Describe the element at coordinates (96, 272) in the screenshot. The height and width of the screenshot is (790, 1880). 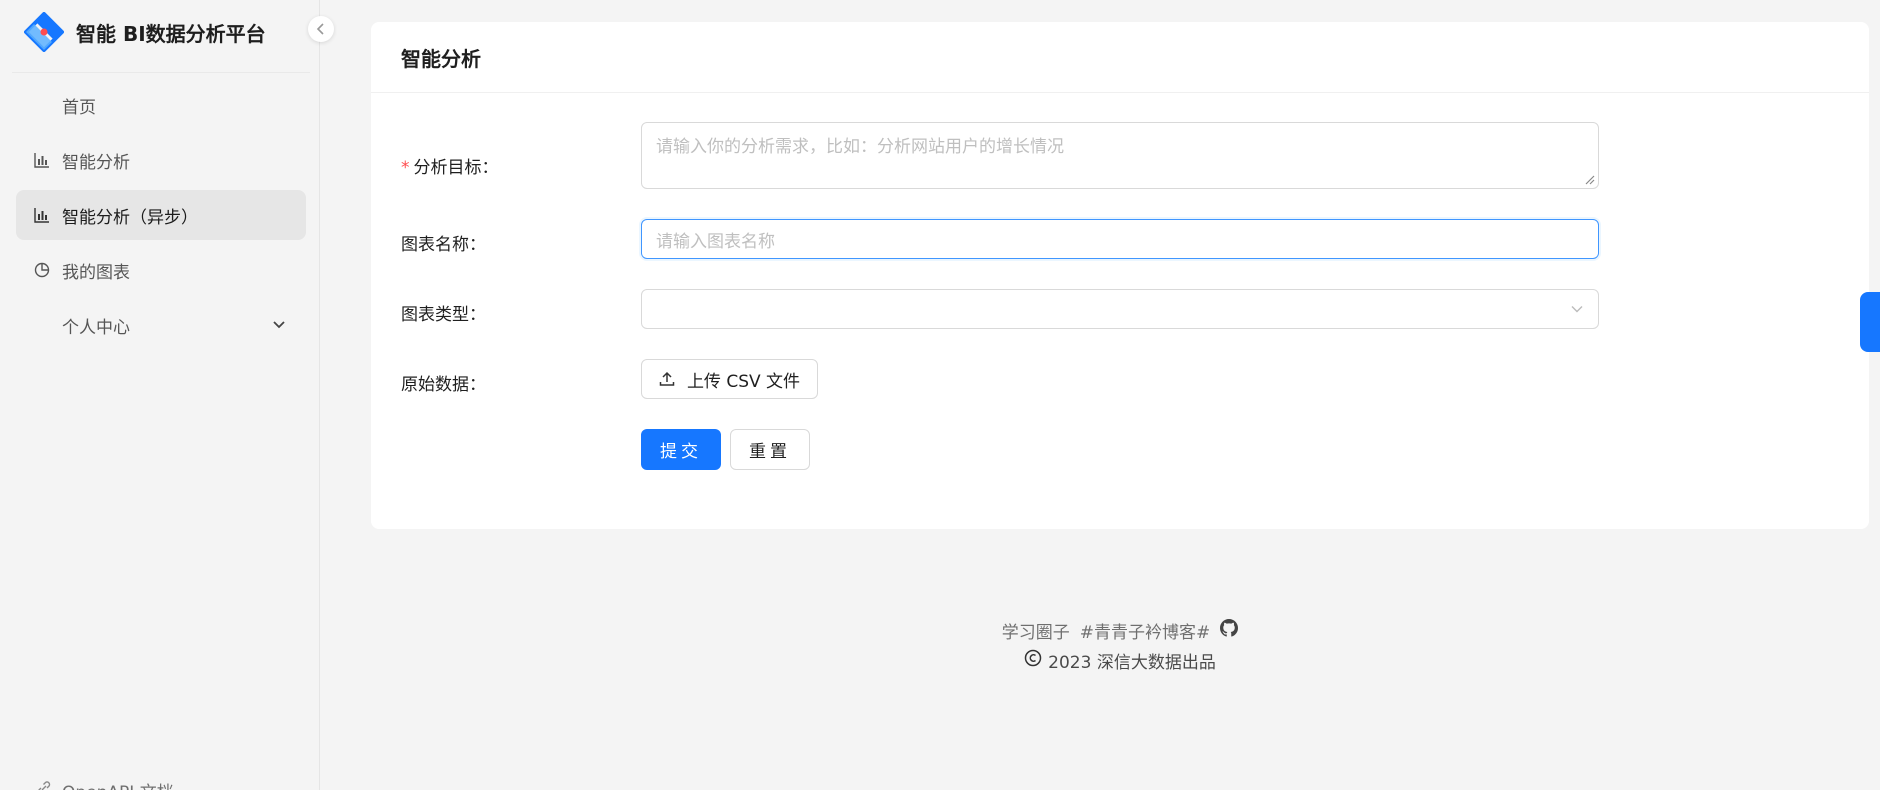
I see `sidebar-item-label: 我的图表` at that location.